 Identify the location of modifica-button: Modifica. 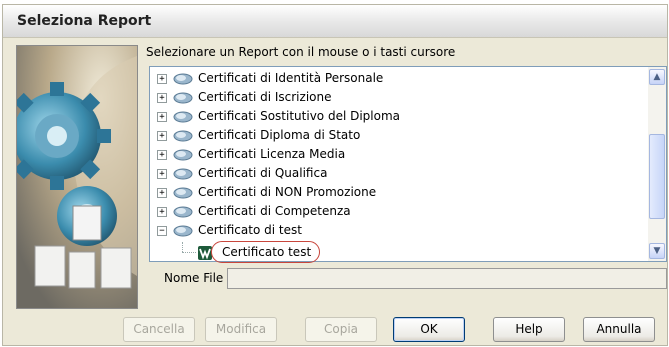
(241, 329).